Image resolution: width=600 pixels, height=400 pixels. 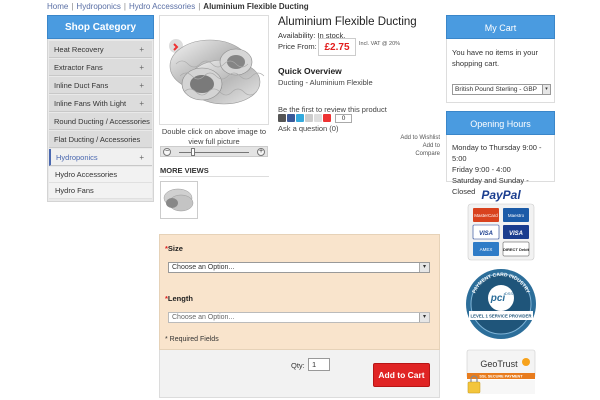 What do you see at coordinates (217, 72) in the screenshot?
I see `ducting-image` at bounding box center [217, 72].